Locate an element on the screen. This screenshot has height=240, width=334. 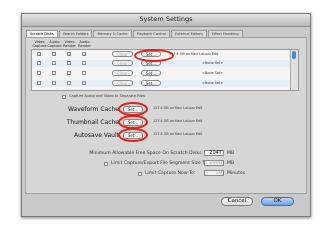
tab-playback-control: Playback Control is located at coordinates (151, 33).